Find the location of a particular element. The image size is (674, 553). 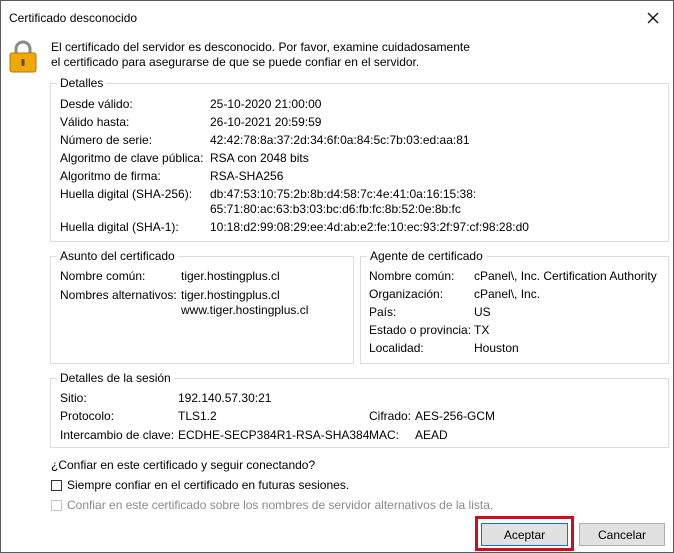

close-icon is located at coordinates (653, 18).